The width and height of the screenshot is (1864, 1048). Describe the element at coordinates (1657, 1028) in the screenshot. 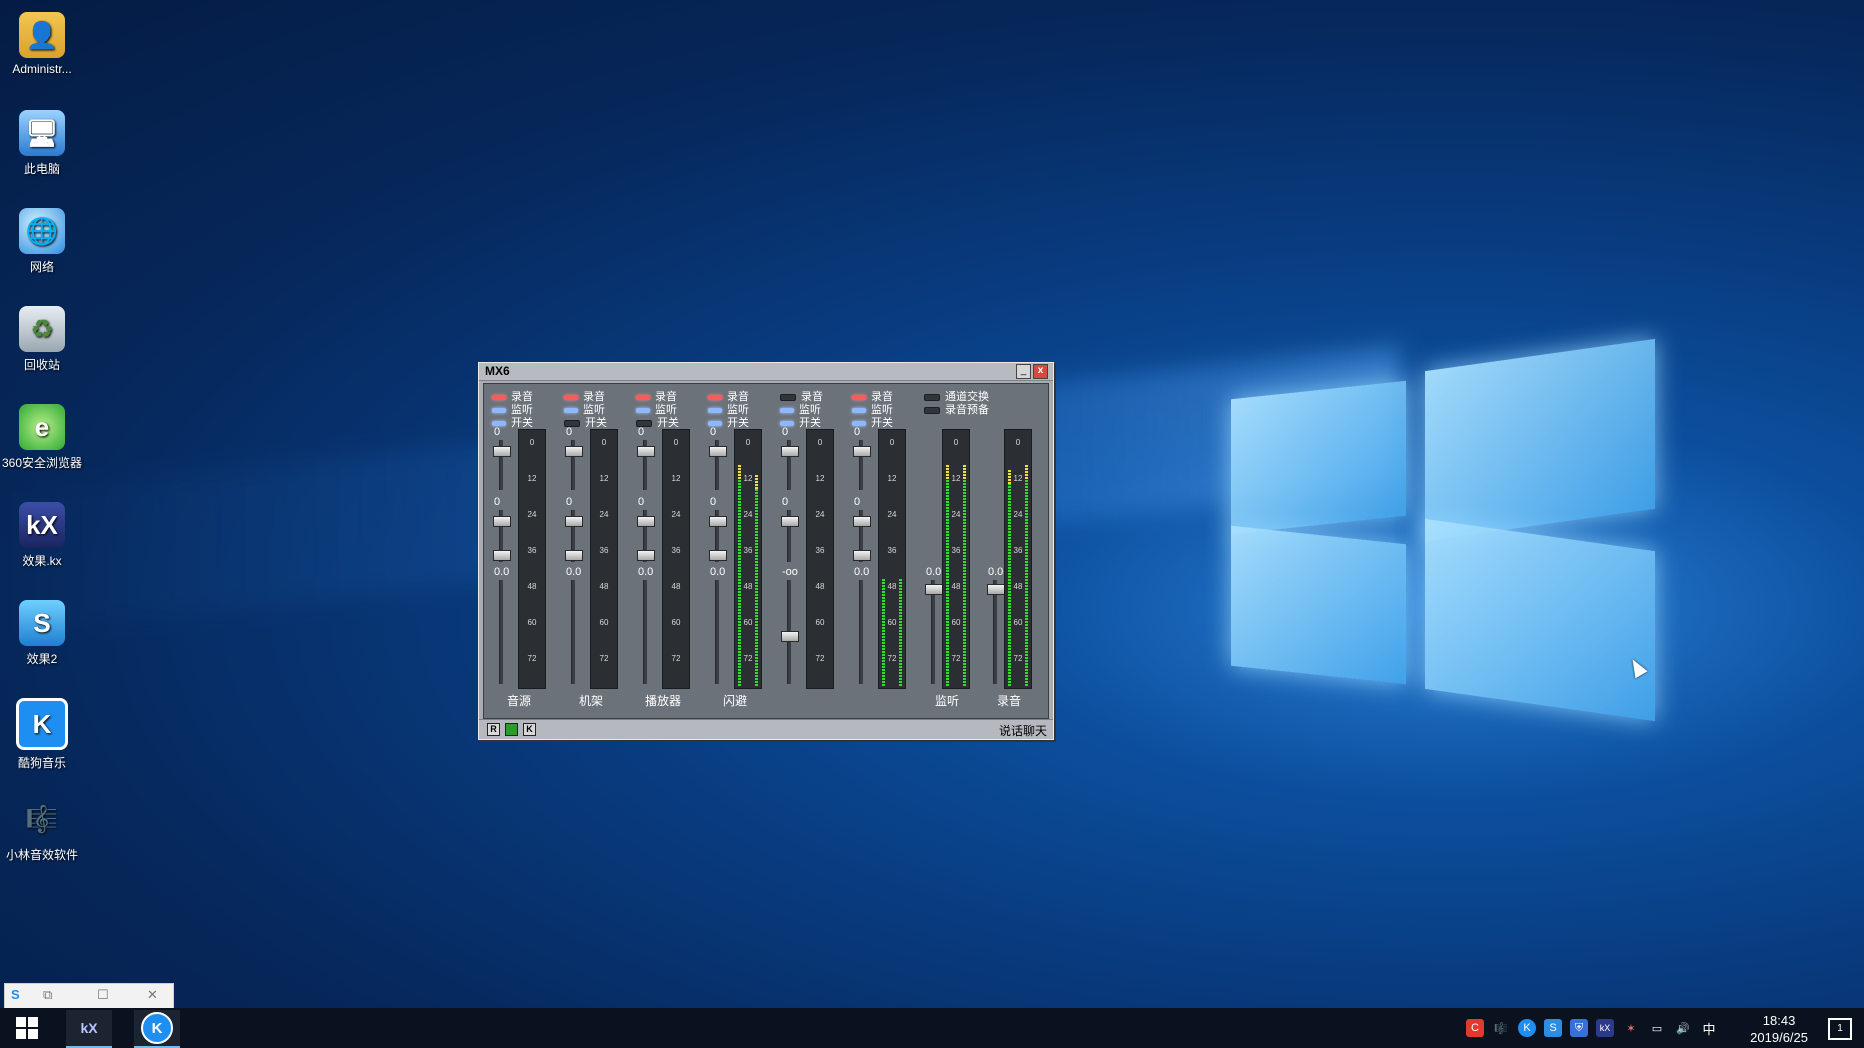

I see `tray-network-icon: ▭` at that location.